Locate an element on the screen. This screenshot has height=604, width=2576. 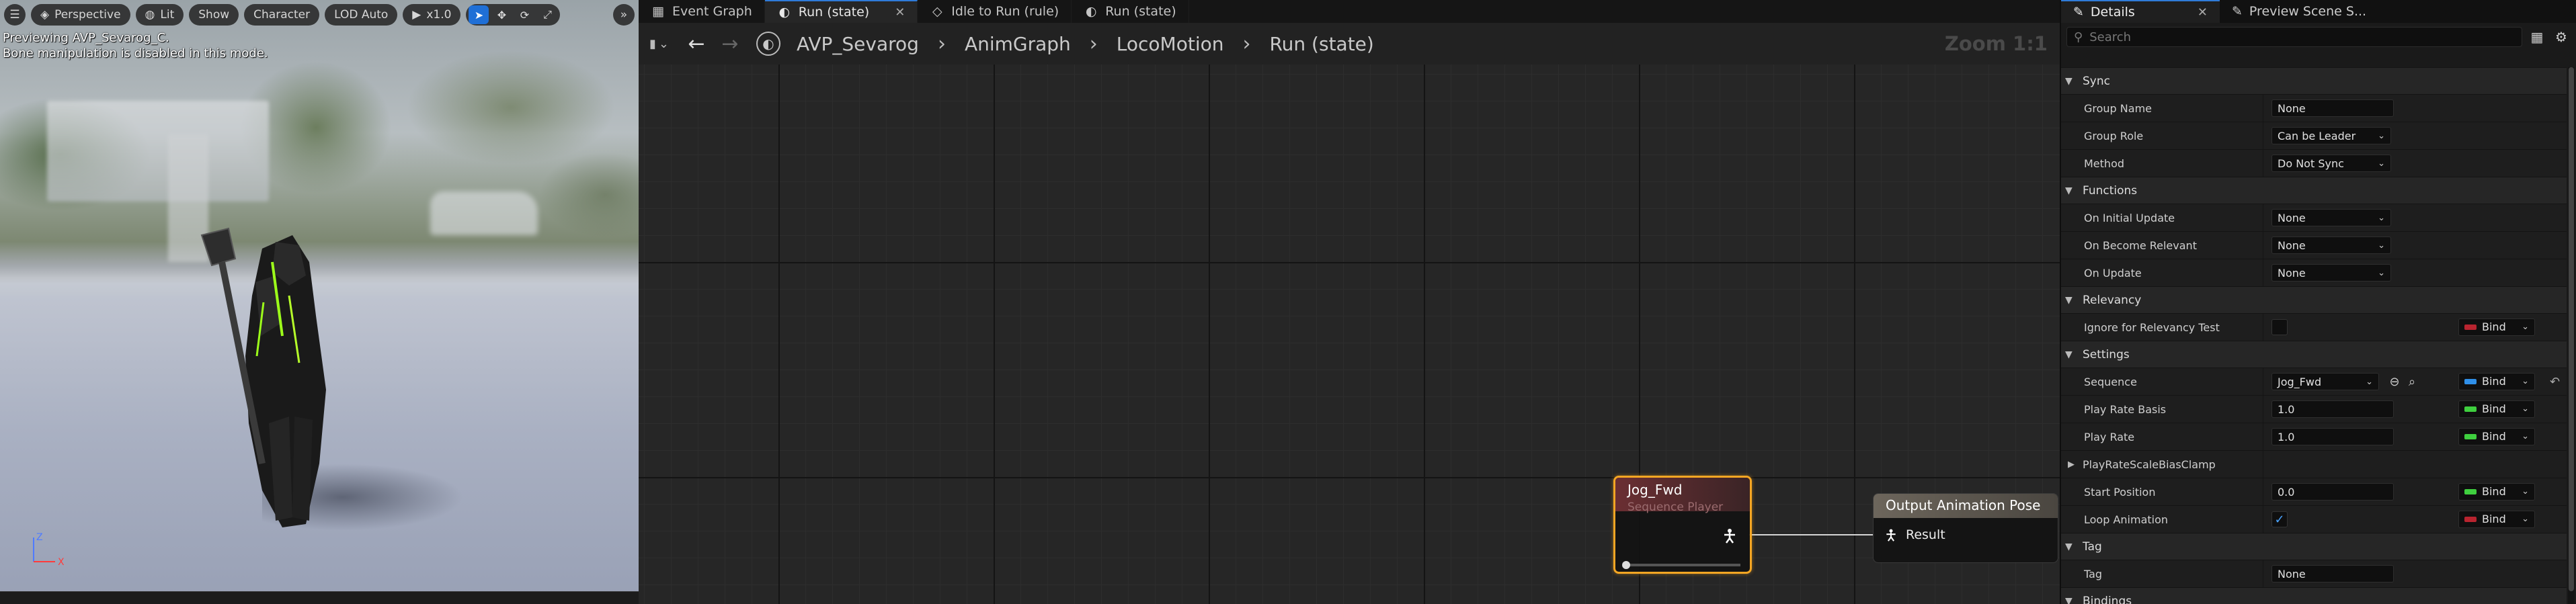
category-settings: ▼ Settings is located at coordinates (2314, 355).